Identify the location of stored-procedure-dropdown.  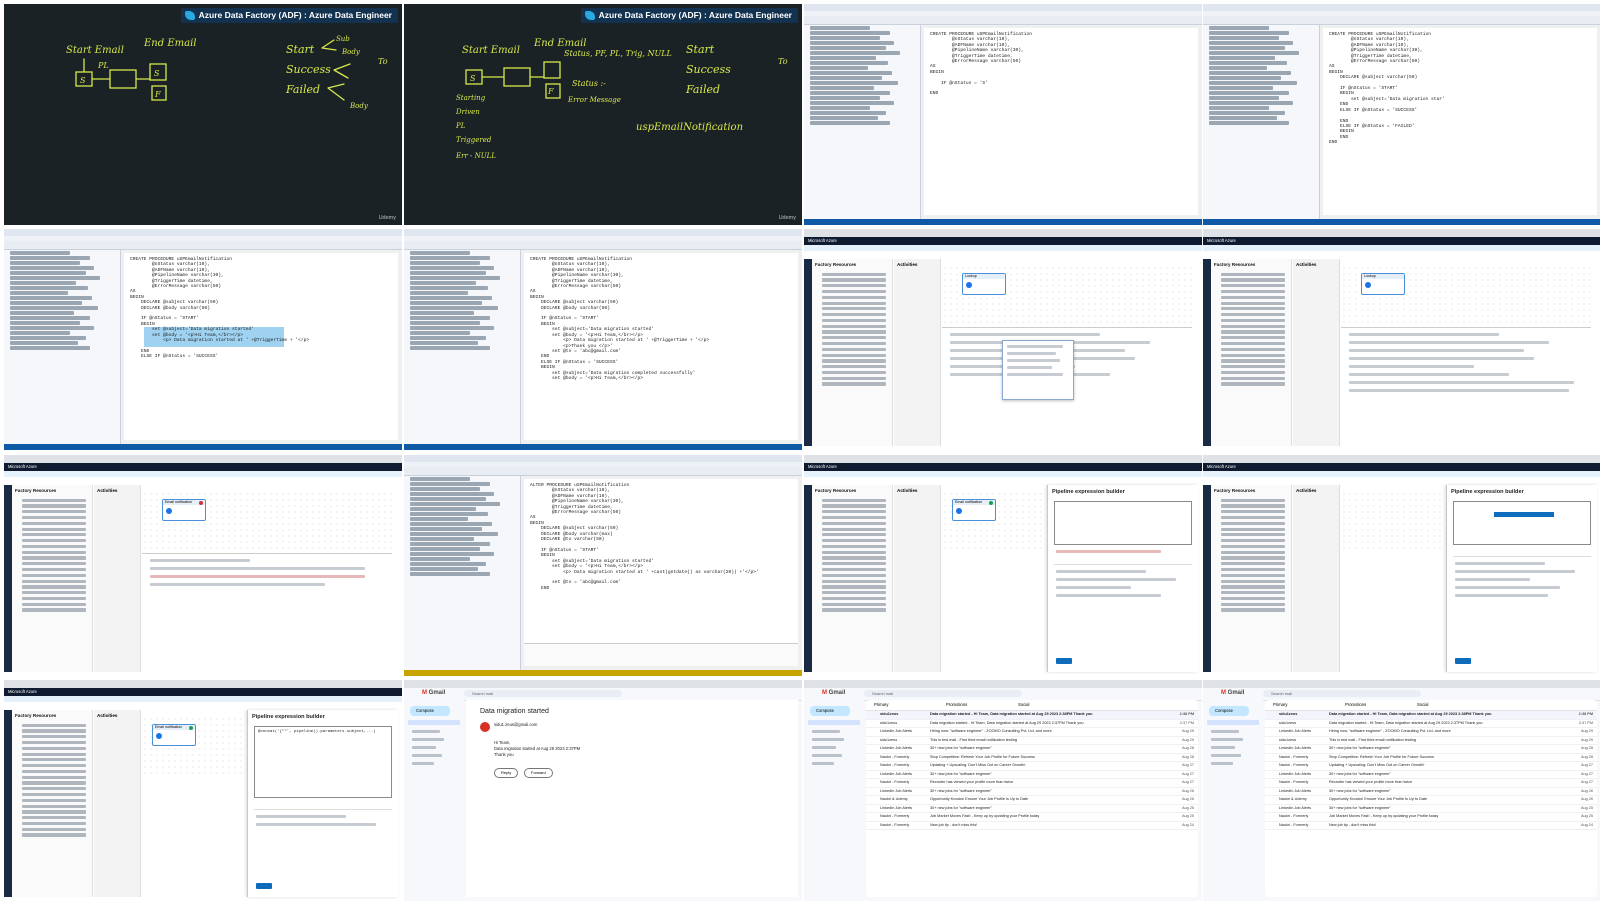
(1038, 370).